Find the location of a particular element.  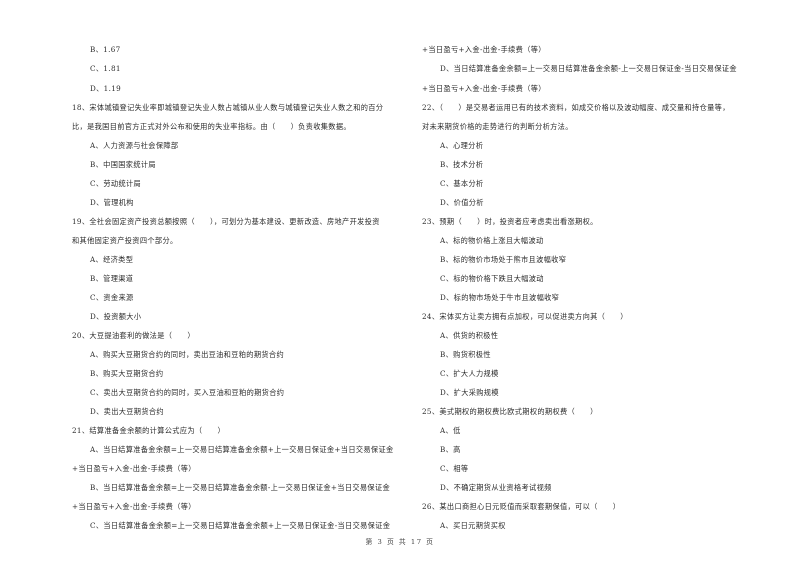

option-a: A、经济类型 is located at coordinates (112, 259).